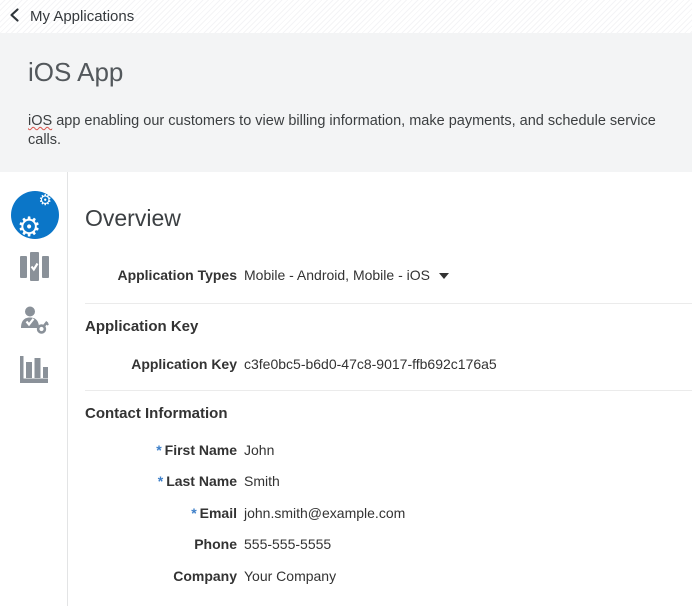 The image size is (692, 606). I want to click on sidebar-item-analytics, so click(35, 372).